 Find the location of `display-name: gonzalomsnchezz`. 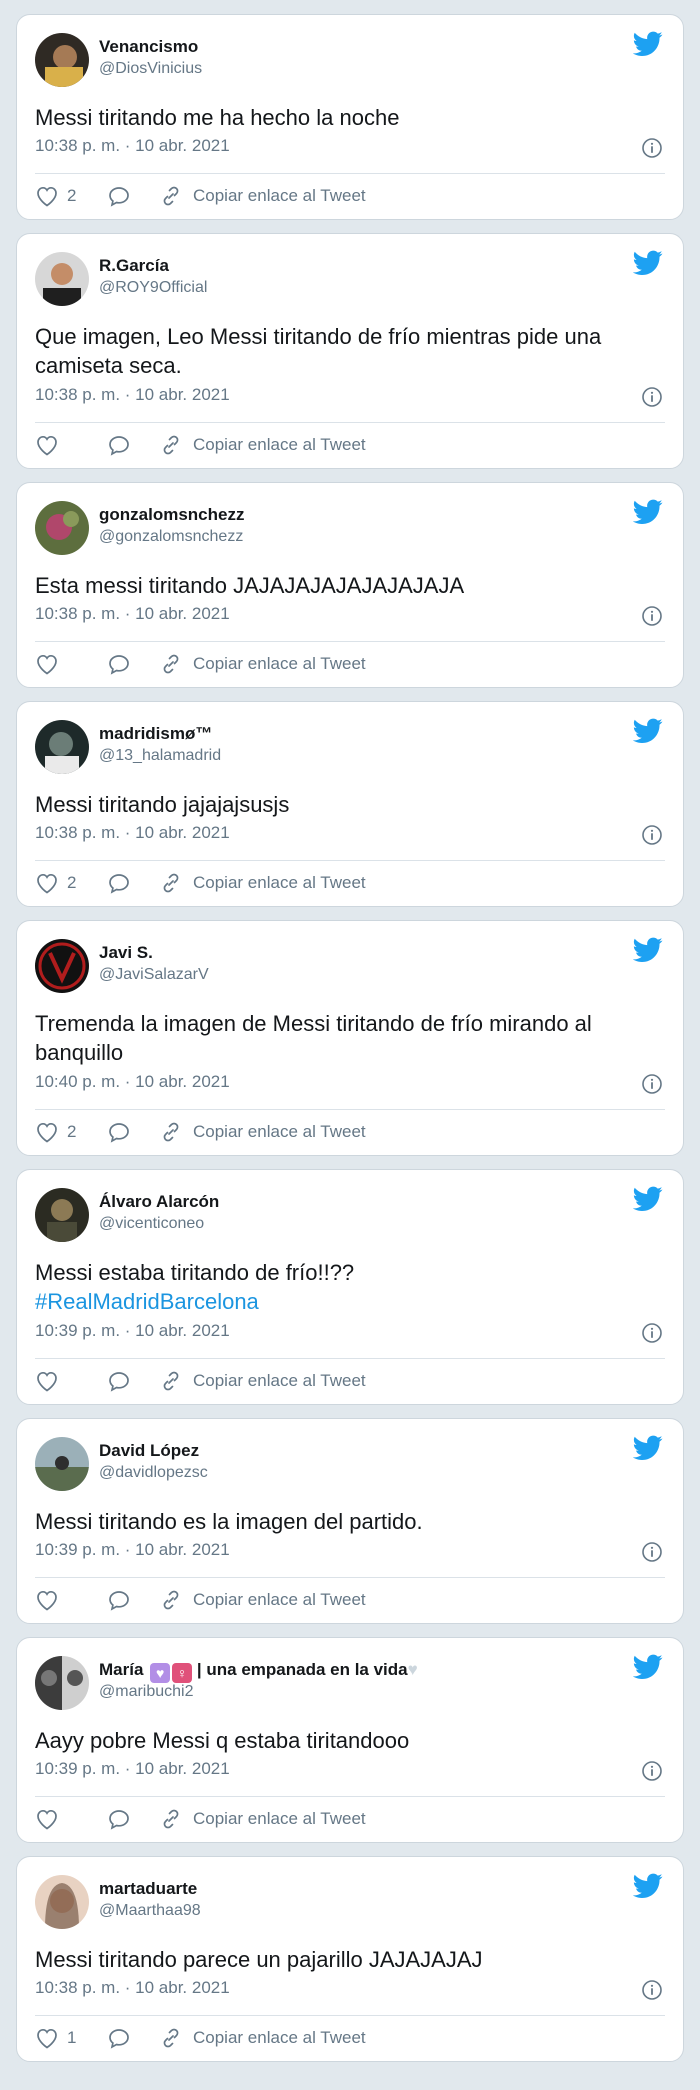

display-name: gonzalomsnchezz is located at coordinates (171, 515).